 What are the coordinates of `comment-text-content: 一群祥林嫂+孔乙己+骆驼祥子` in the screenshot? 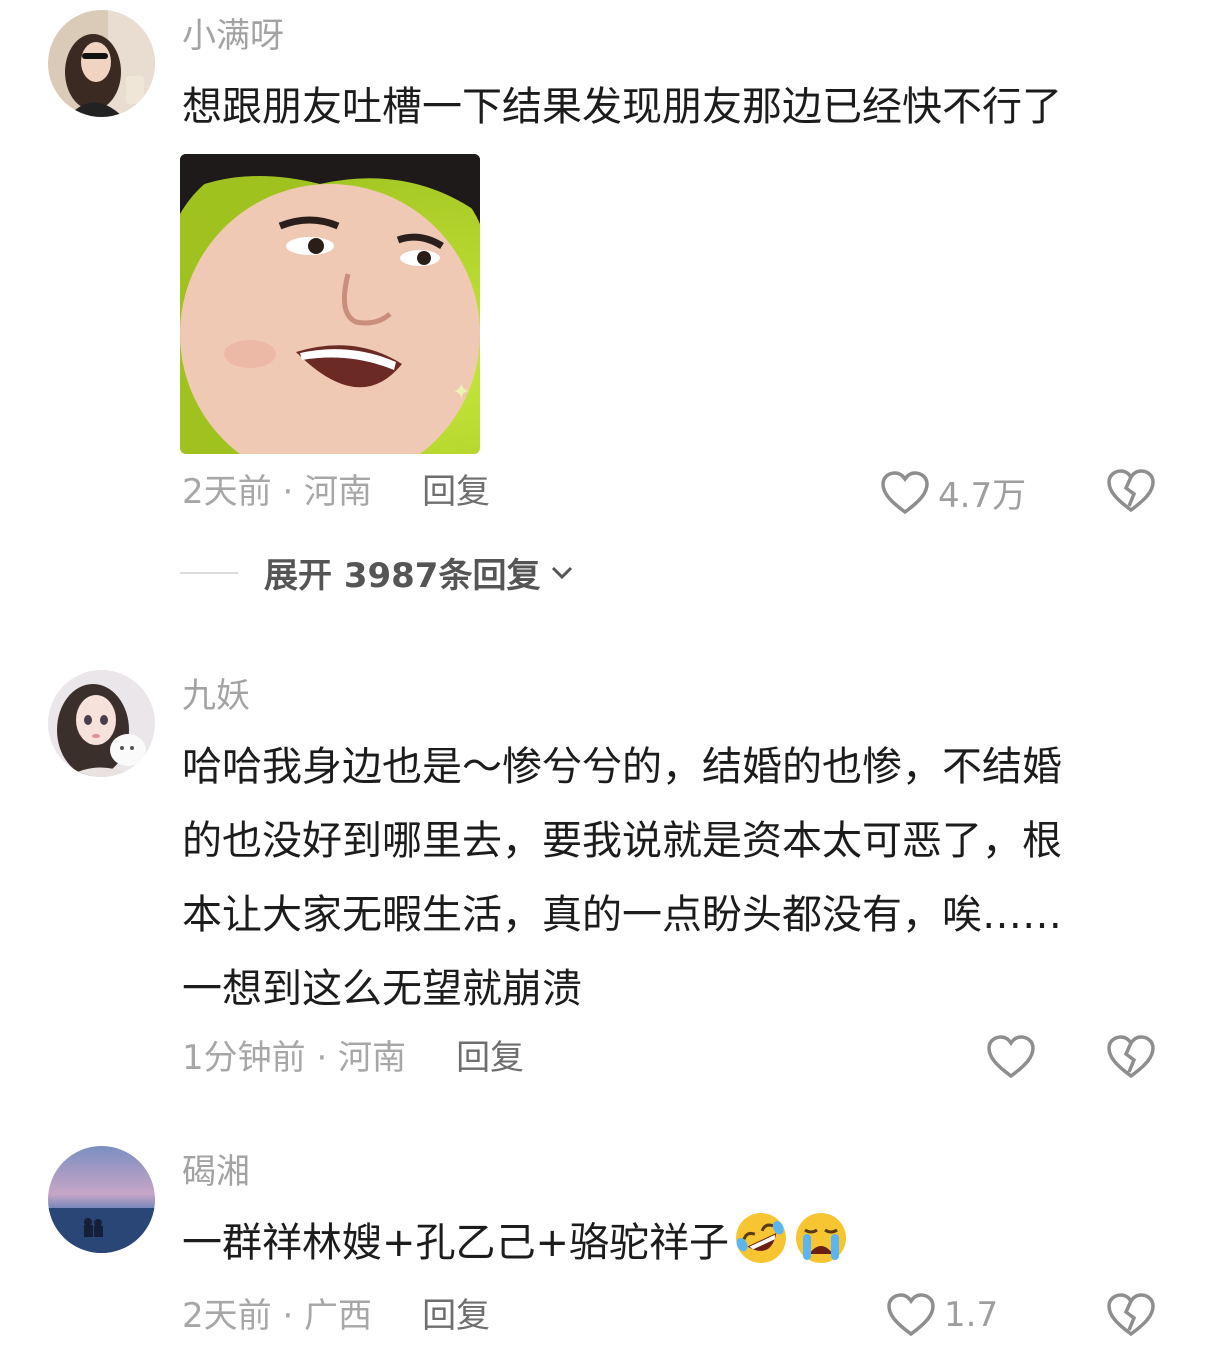 It's located at (456, 1243).